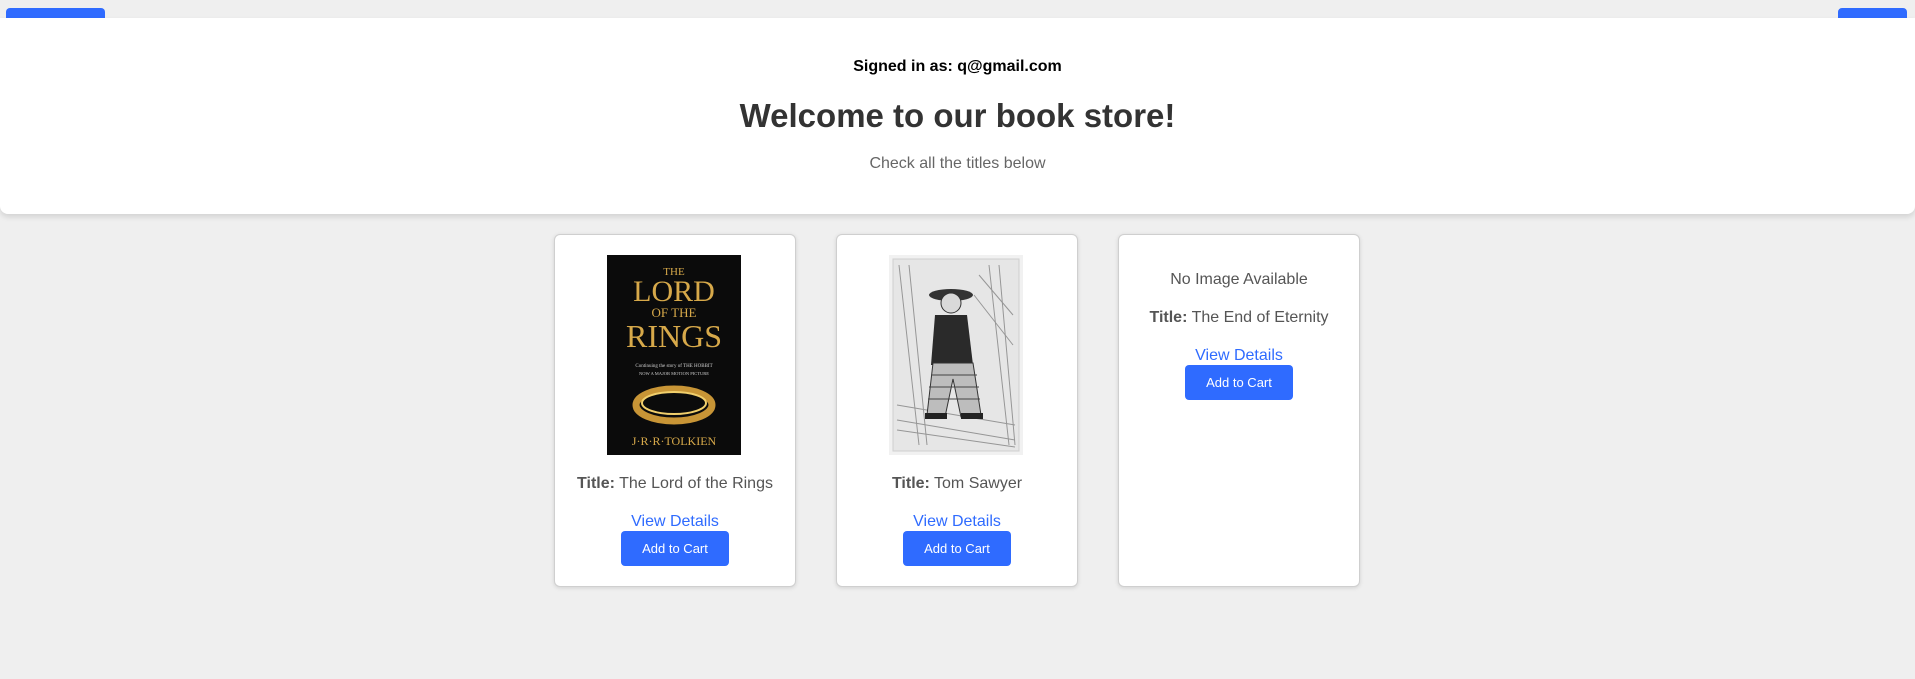 The height and width of the screenshot is (679, 1915). What do you see at coordinates (696, 483) in the screenshot?
I see `book-title-value: The Lord of the Rings` at bounding box center [696, 483].